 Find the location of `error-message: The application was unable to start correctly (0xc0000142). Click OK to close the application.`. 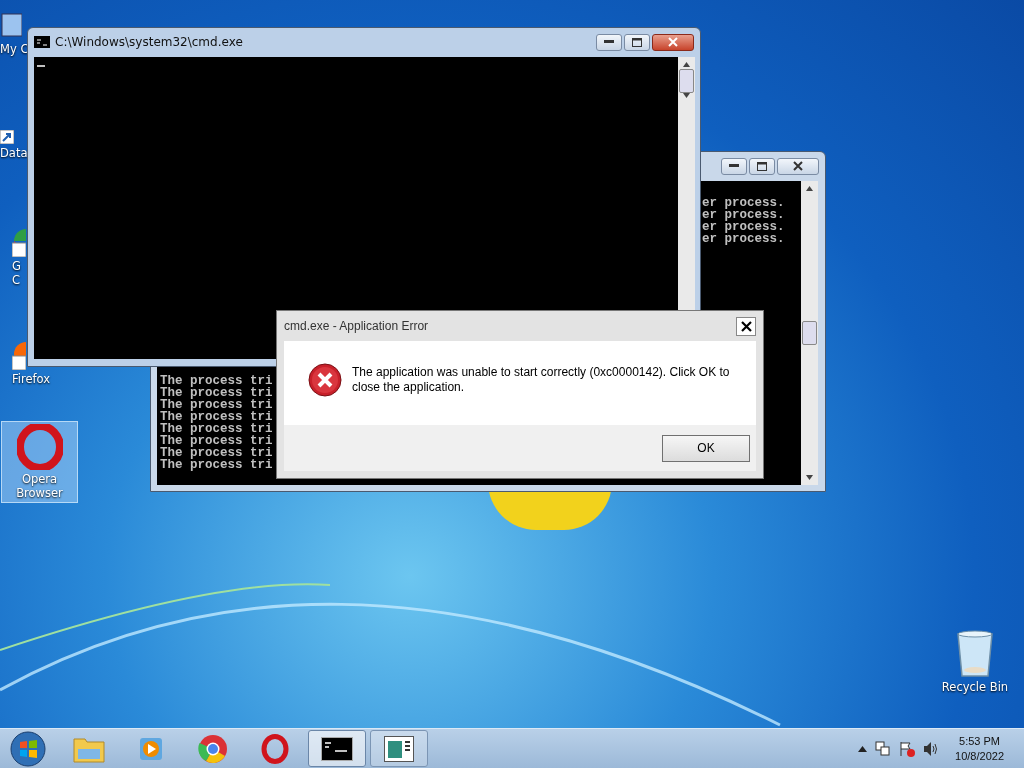

error-message: The application was unable to start correctly (0xc0000142). Click OK to close the application. is located at coordinates (541, 380).